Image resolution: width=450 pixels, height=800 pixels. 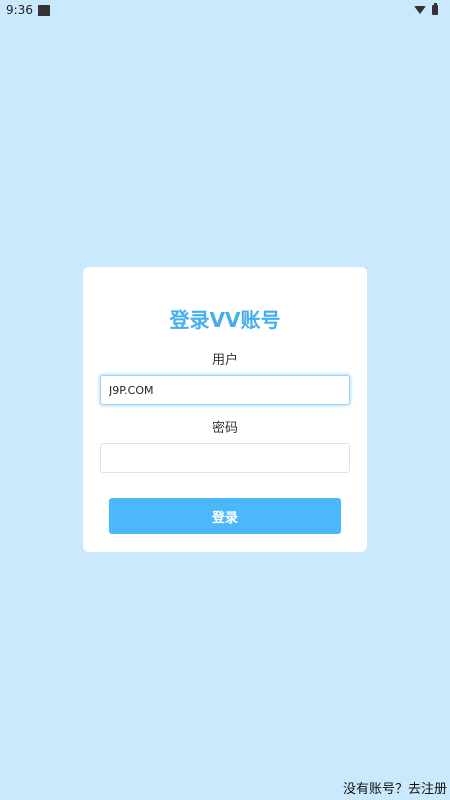 I want to click on battery-icon, so click(x=435, y=9).